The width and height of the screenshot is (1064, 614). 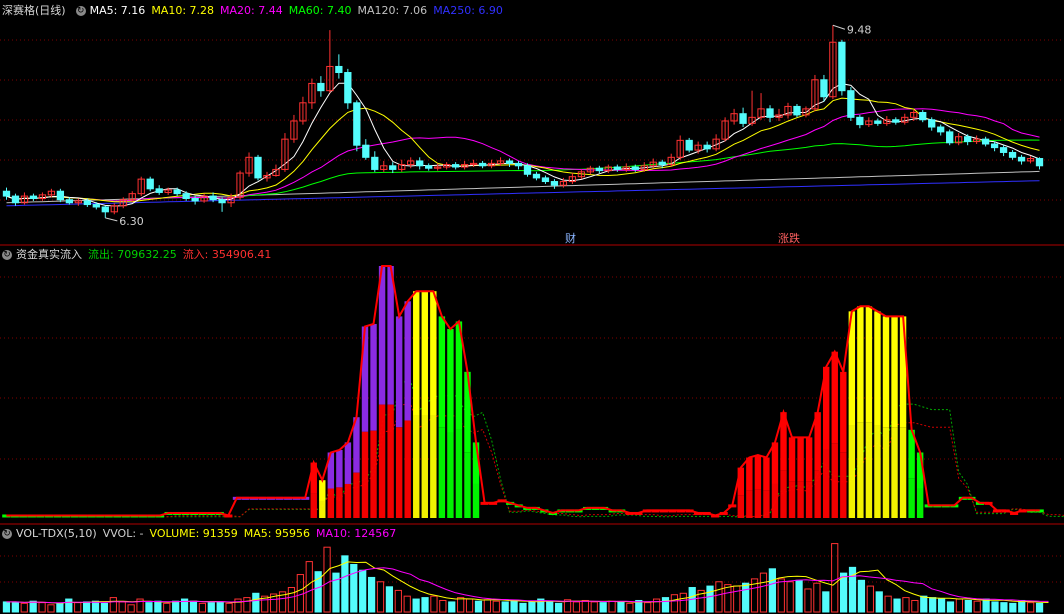 What do you see at coordinates (56, 534) in the screenshot?
I see `volume-indicator-title: VOL-TDX(5,10)` at bounding box center [56, 534].